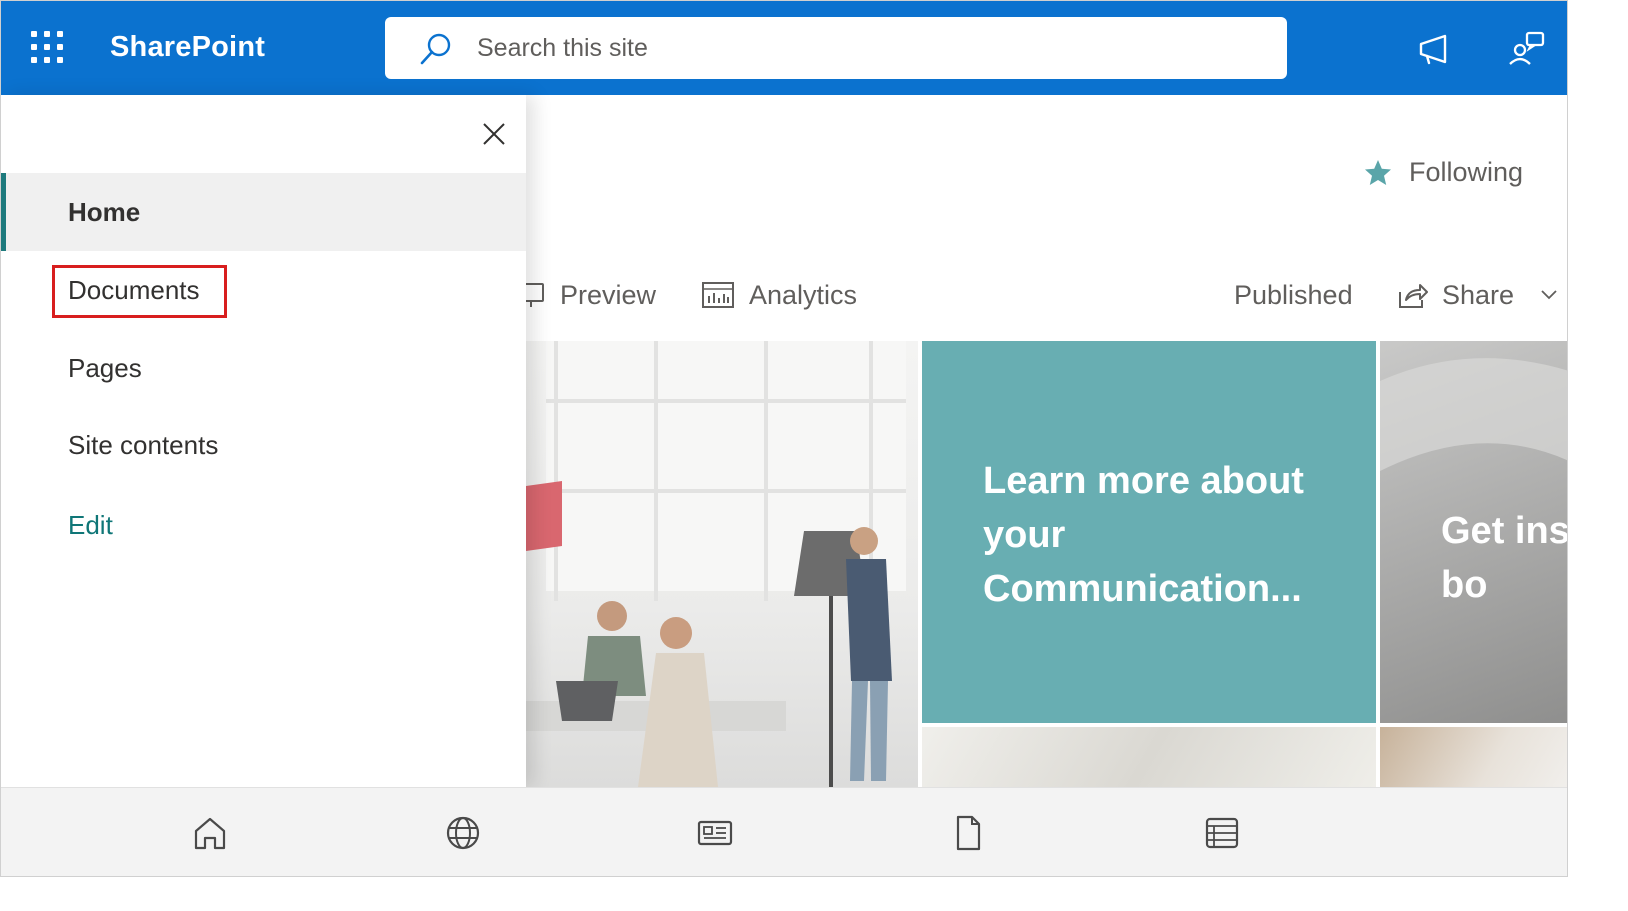 The height and width of the screenshot is (911, 1628). What do you see at coordinates (1549, 295) in the screenshot?
I see `chevron-down-icon` at bounding box center [1549, 295].